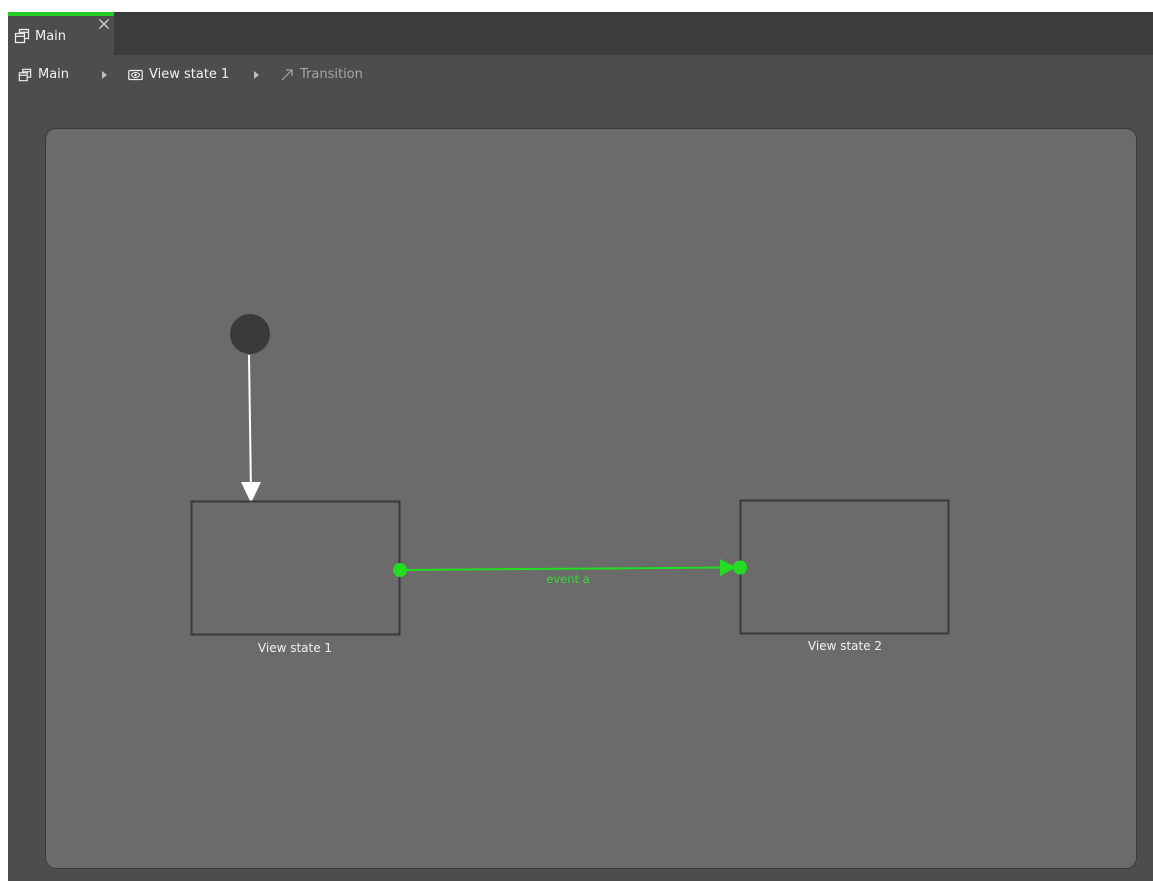 The image size is (1153, 881). I want to click on state-label: View state 2, so click(845, 646).